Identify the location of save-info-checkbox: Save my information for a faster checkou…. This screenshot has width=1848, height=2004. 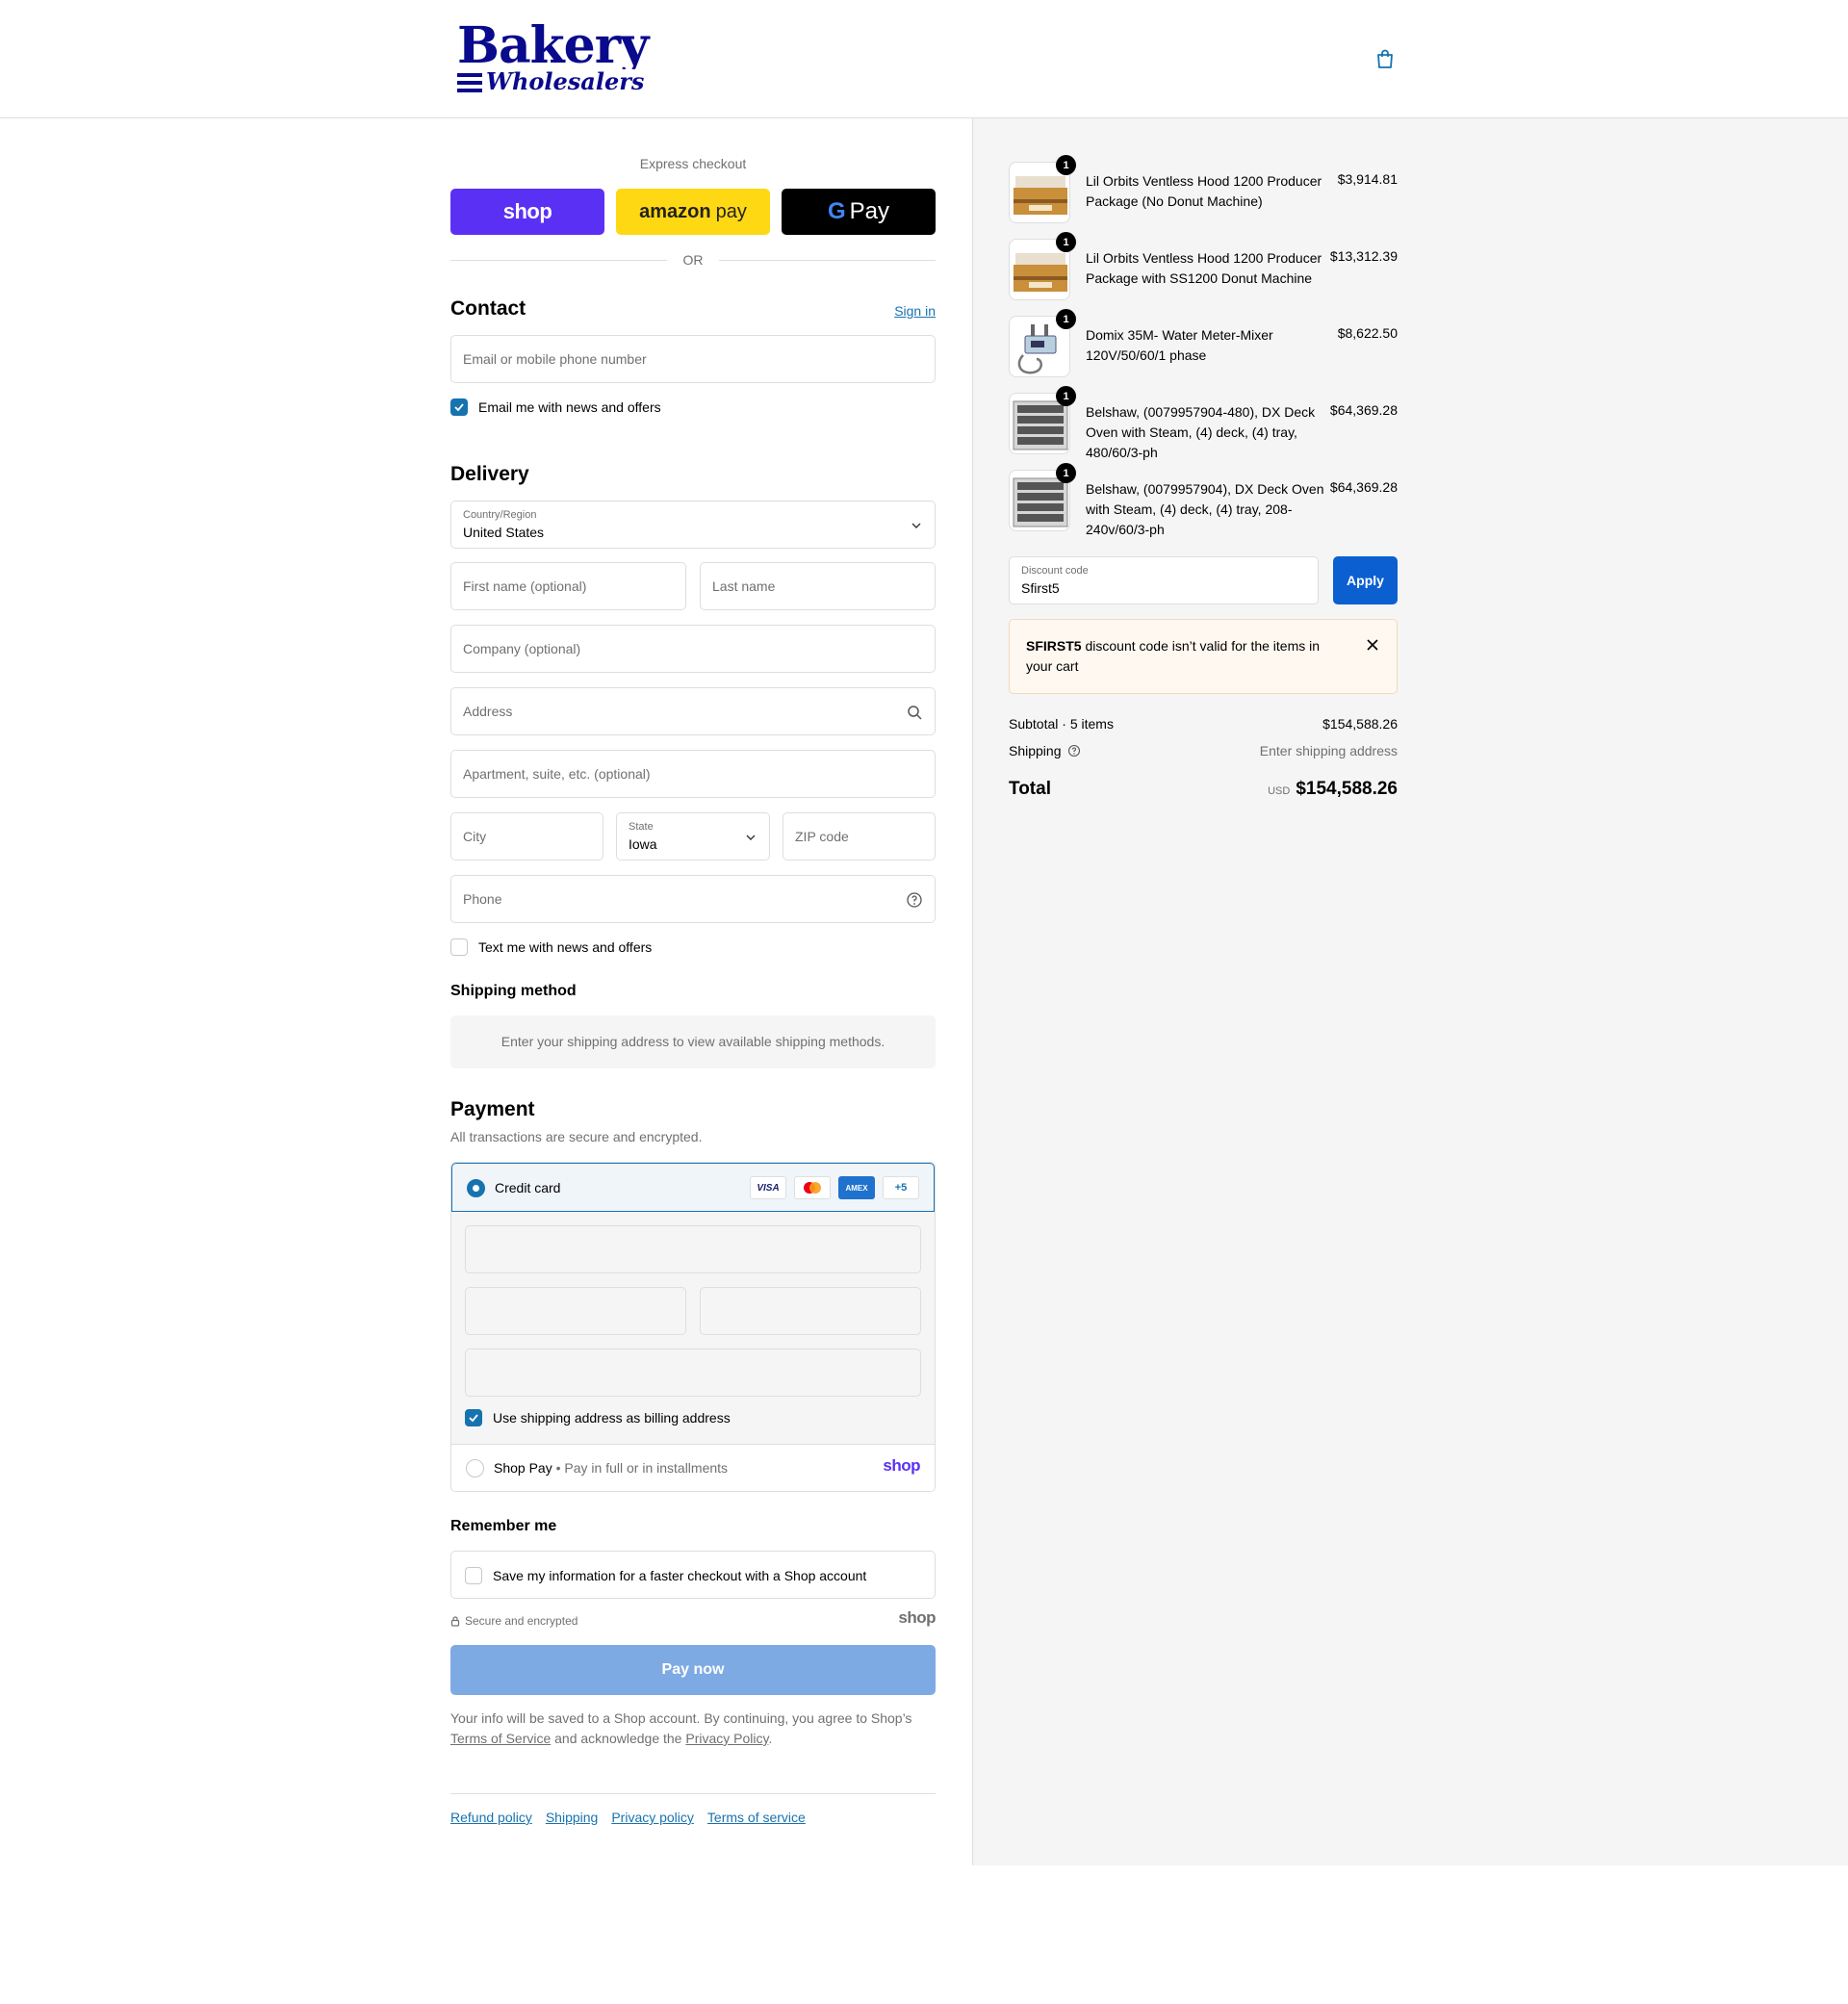
(665, 1575).